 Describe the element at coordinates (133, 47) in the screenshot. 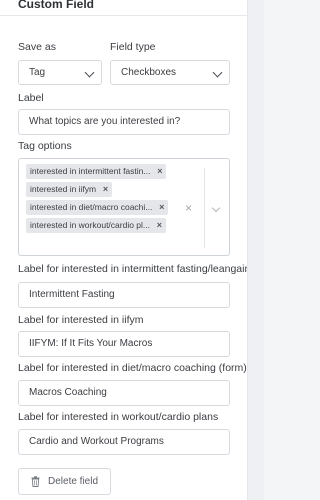

I see `field-type-label: Field type` at that location.